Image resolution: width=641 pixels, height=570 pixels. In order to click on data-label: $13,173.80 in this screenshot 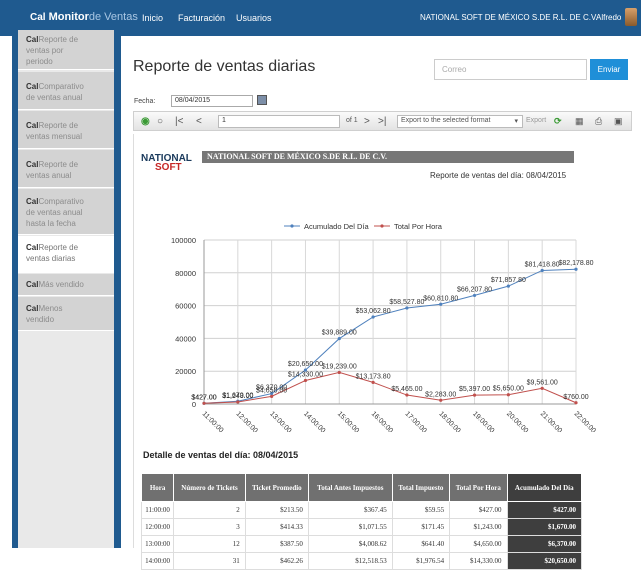, I will do `click(373, 376)`.